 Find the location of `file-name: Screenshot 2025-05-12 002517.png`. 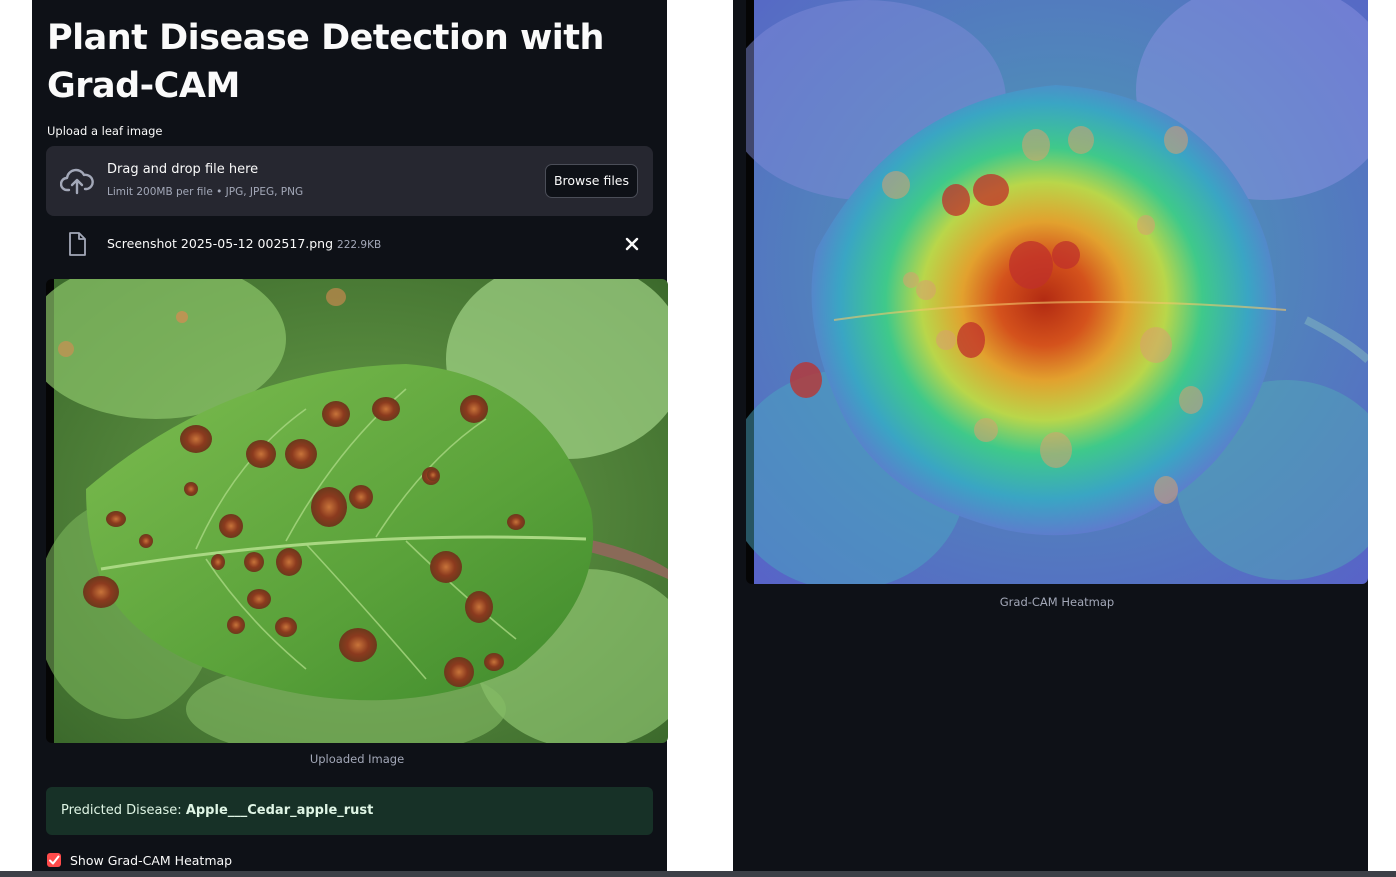

file-name: Screenshot 2025-05-12 002517.png is located at coordinates (220, 243).